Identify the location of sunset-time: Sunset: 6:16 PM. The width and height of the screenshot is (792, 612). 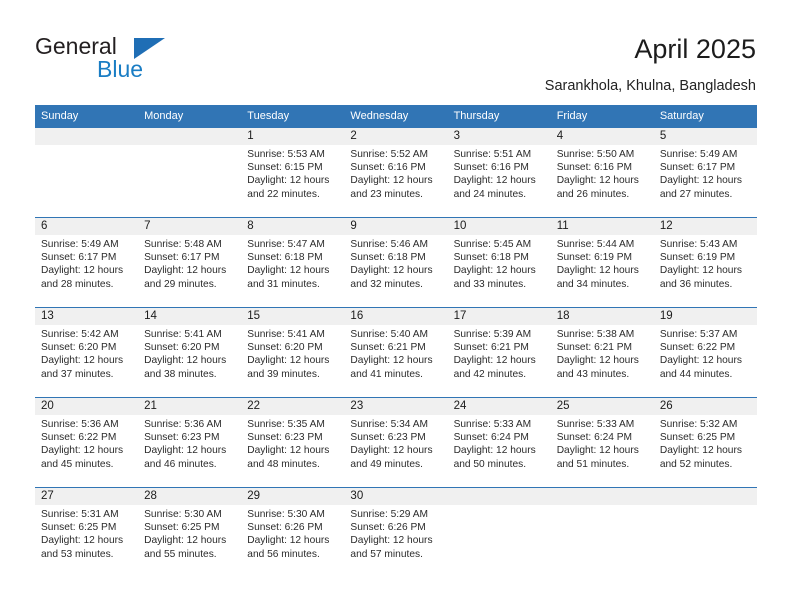
(491, 168).